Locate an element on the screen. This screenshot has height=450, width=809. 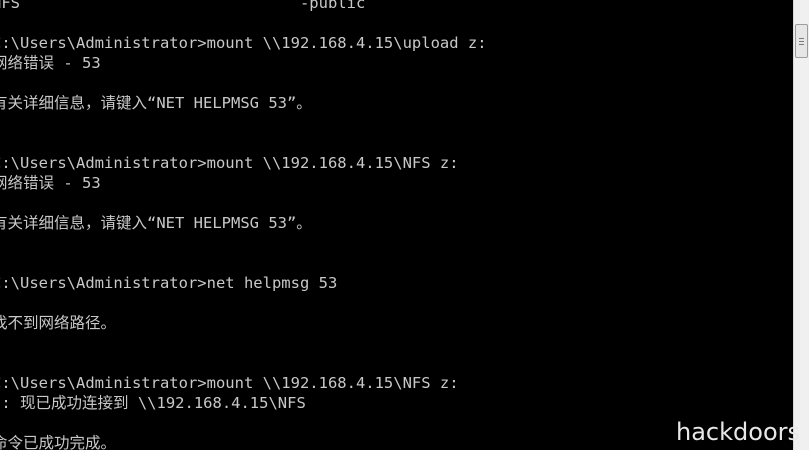
console-line: z: 现已成功连接到 \\192.168.4.15\NFS is located at coordinates (153, 403).